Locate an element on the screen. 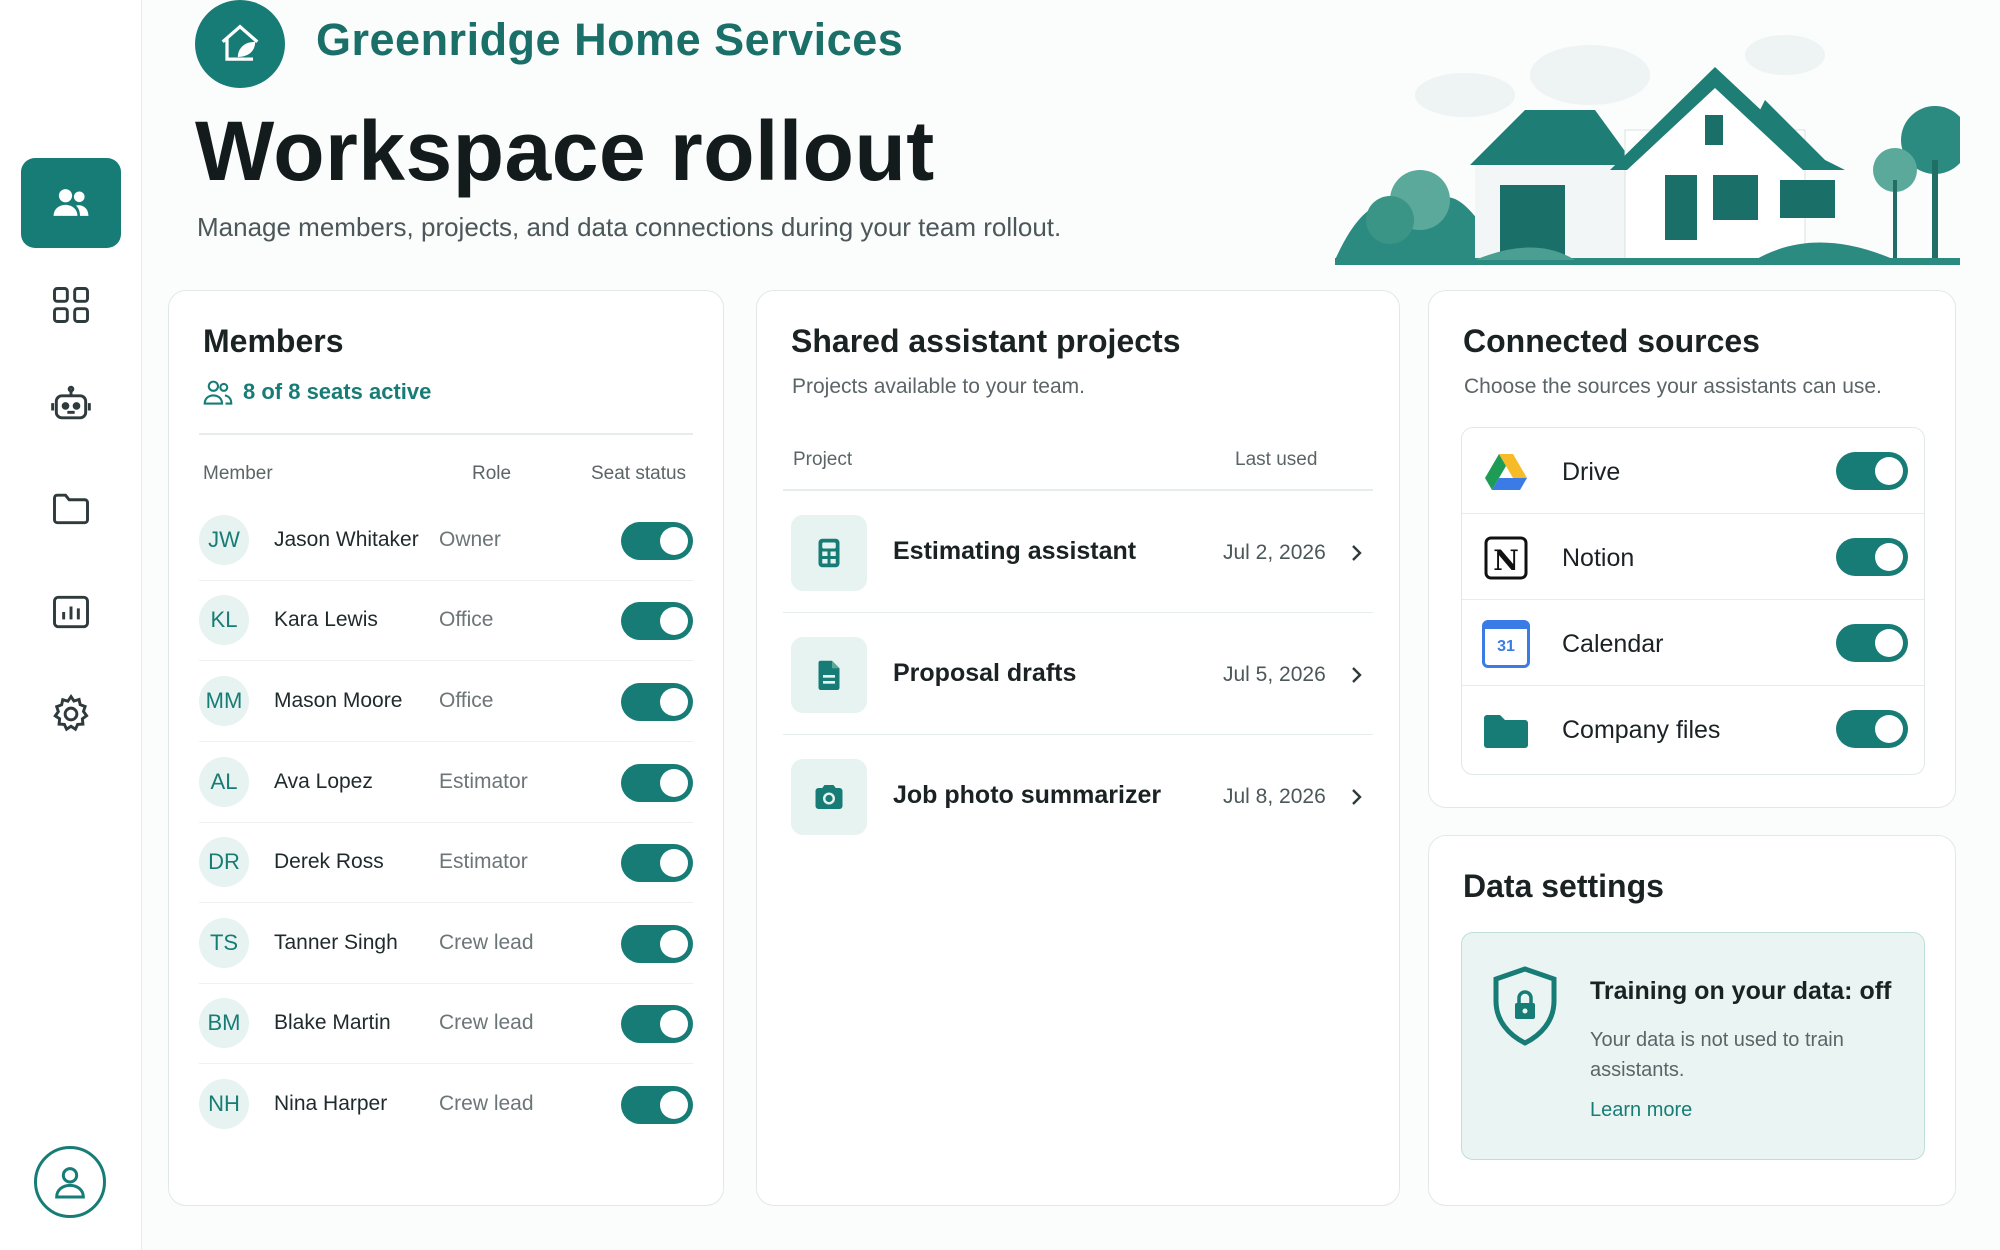  member-row: AL Ava Lopez Estimator is located at coordinates (446, 783).